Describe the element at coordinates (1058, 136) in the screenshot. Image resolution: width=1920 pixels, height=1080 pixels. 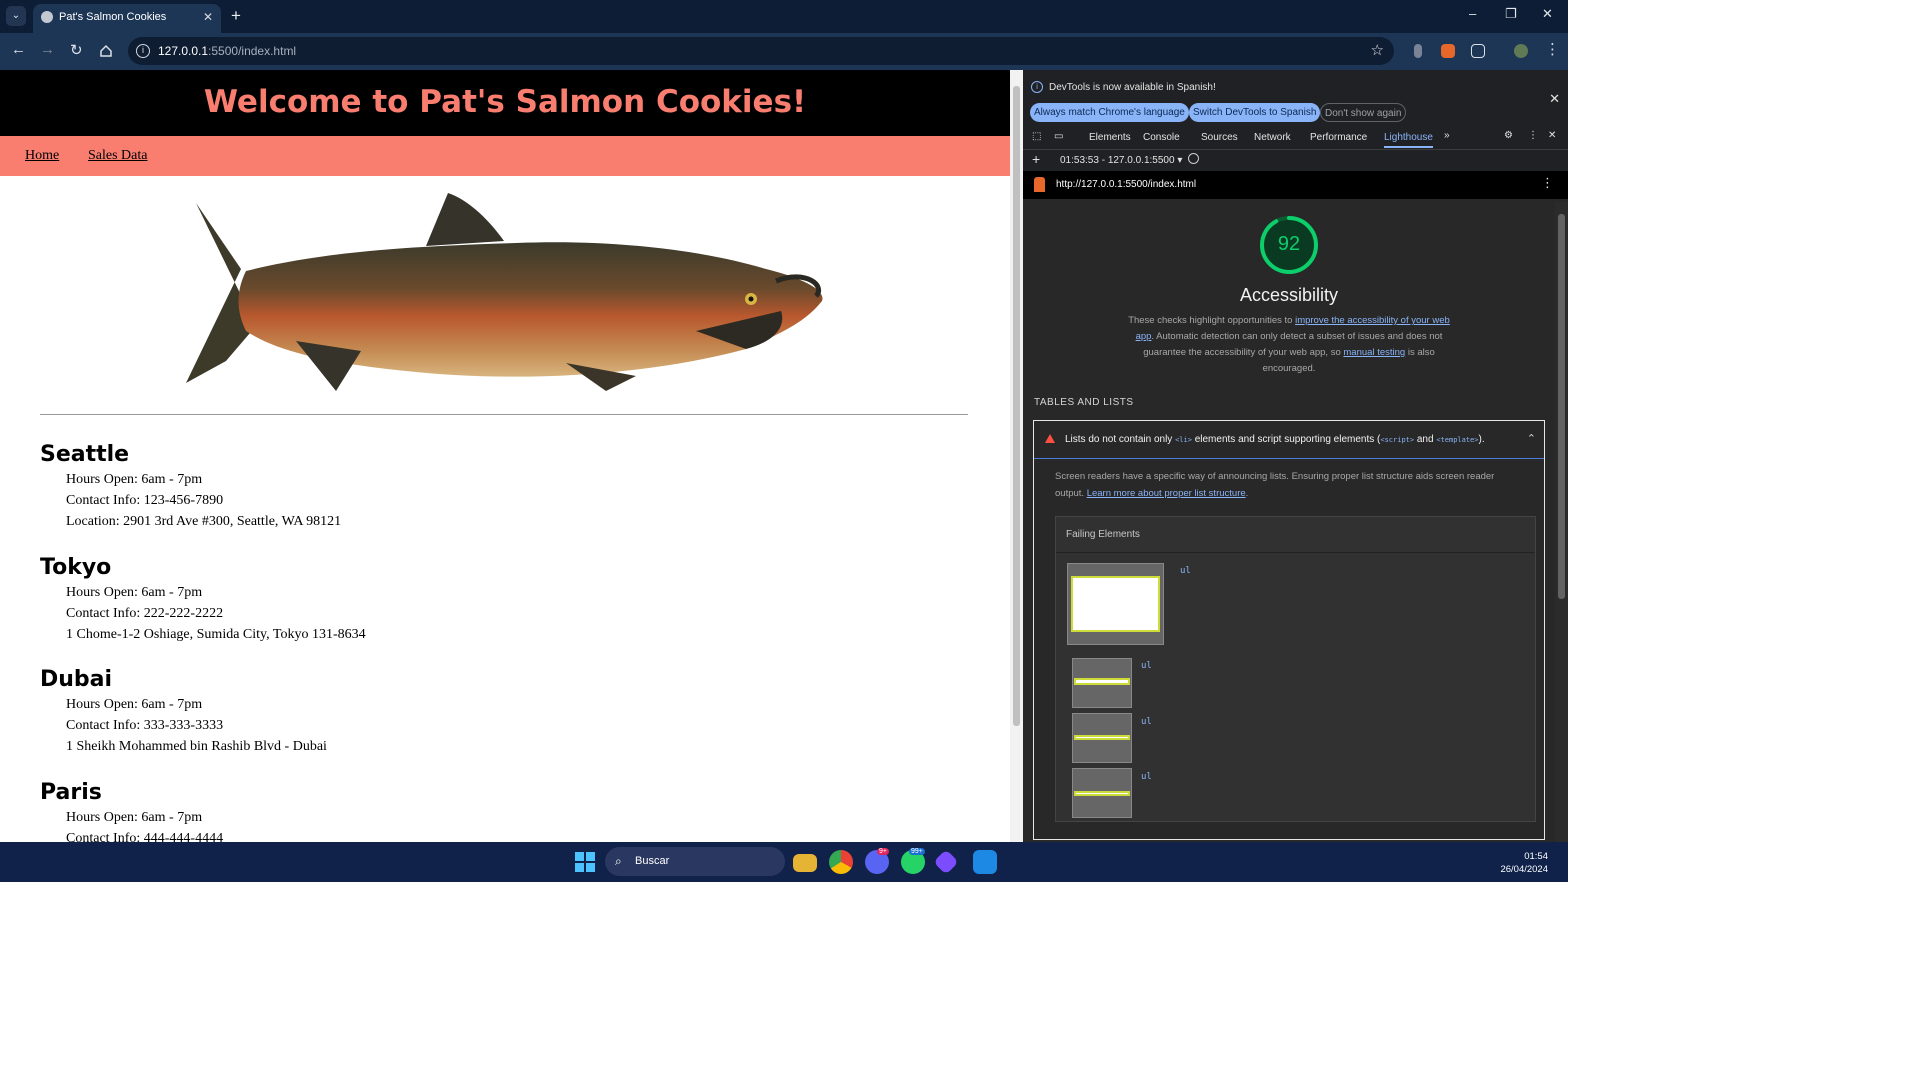
I see `device-toolbar-icon: ▭` at that location.